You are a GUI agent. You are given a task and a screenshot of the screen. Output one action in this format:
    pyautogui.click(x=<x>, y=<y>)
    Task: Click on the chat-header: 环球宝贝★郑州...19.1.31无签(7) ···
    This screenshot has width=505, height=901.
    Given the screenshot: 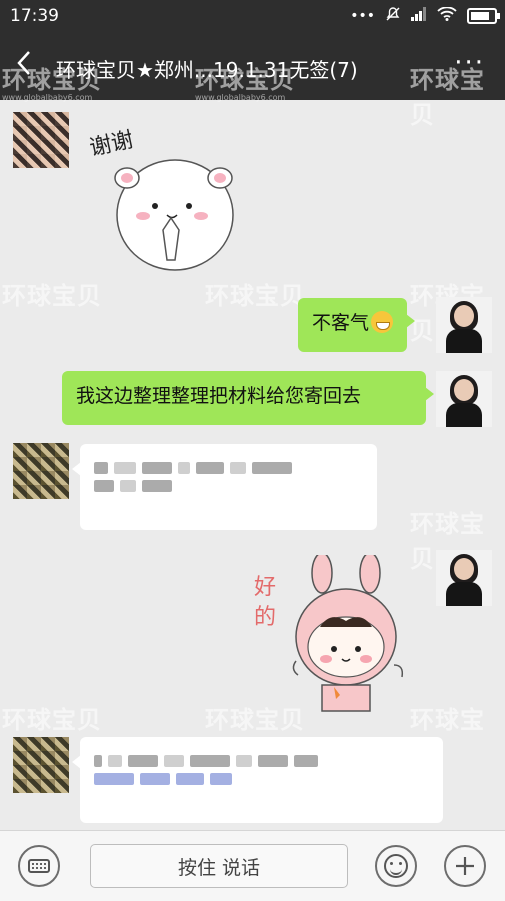 What is the action you would take?
    pyautogui.click(x=252, y=67)
    